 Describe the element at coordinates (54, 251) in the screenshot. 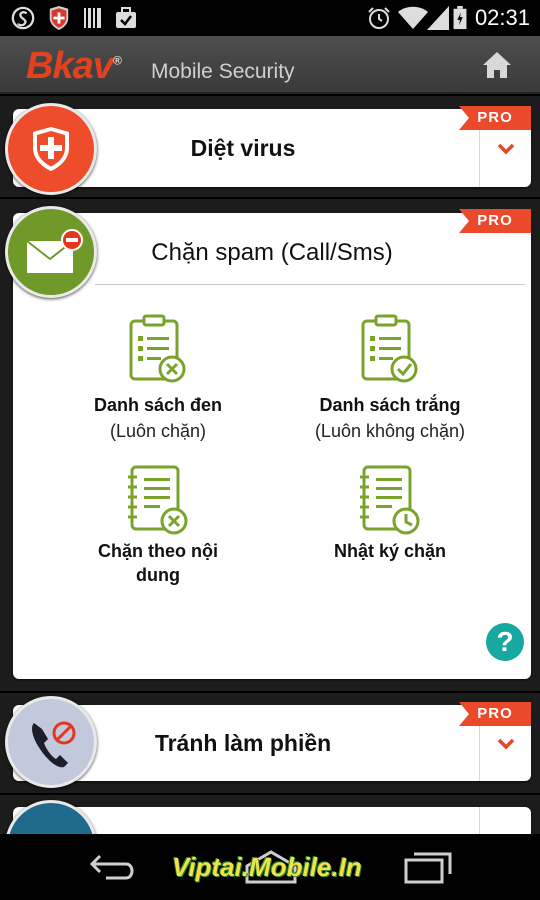

I see `mail-block-icon` at that location.